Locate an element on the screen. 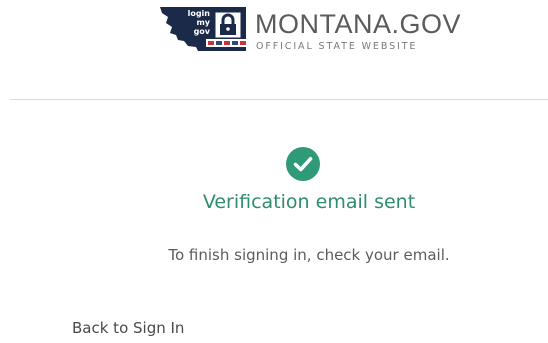  lock-icon is located at coordinates (228, 25).